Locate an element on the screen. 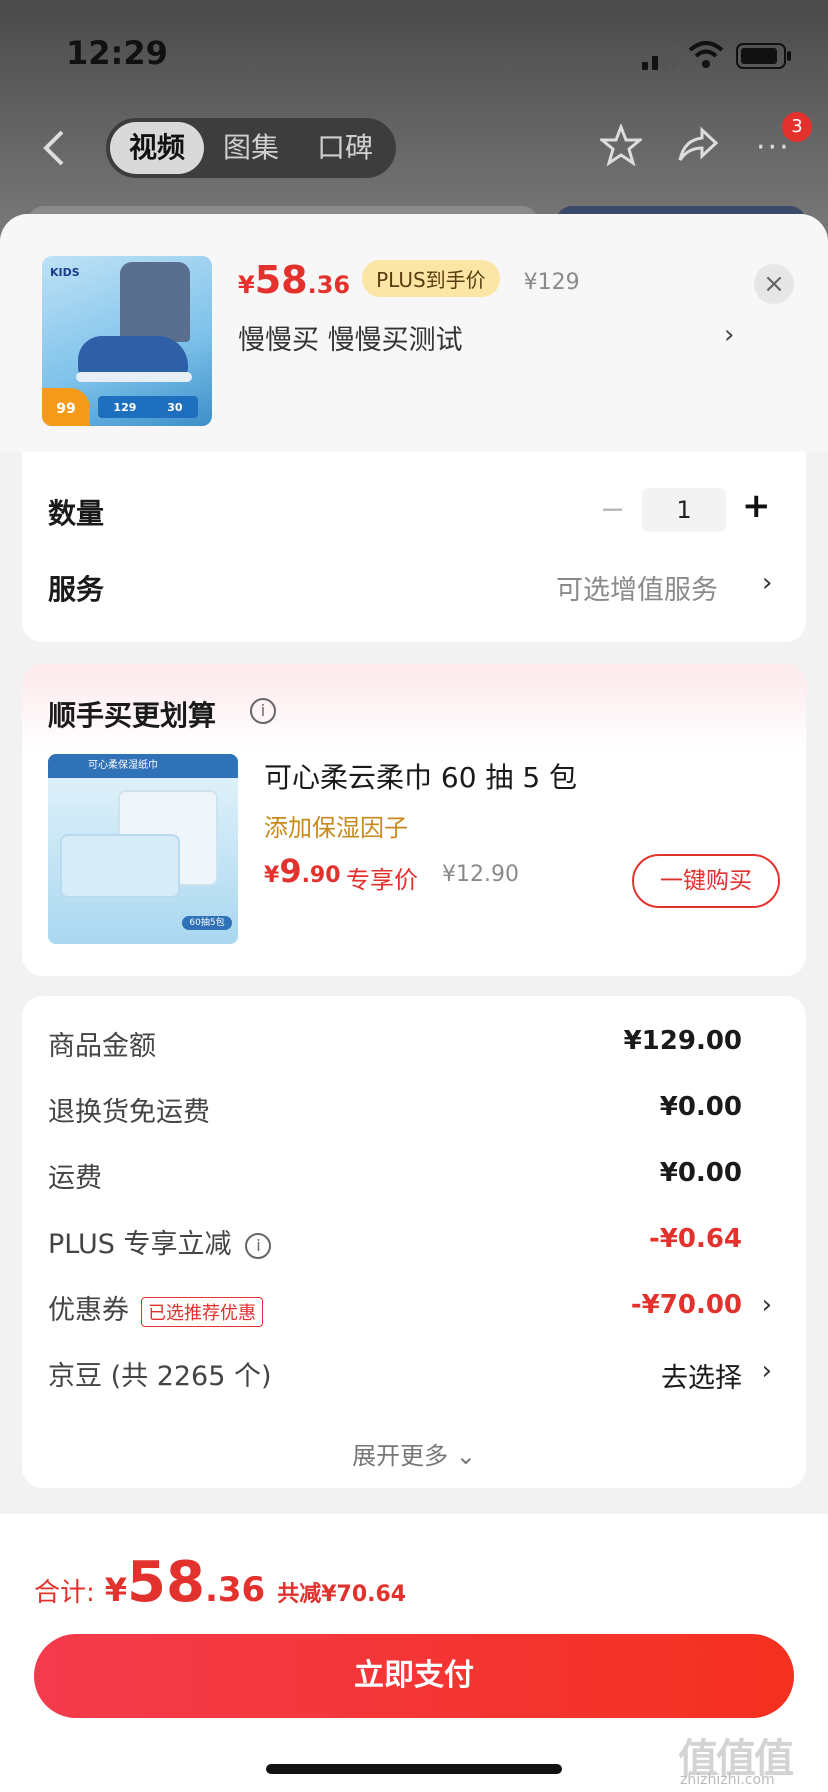  tab-gallery: 图集 is located at coordinates (251, 148).